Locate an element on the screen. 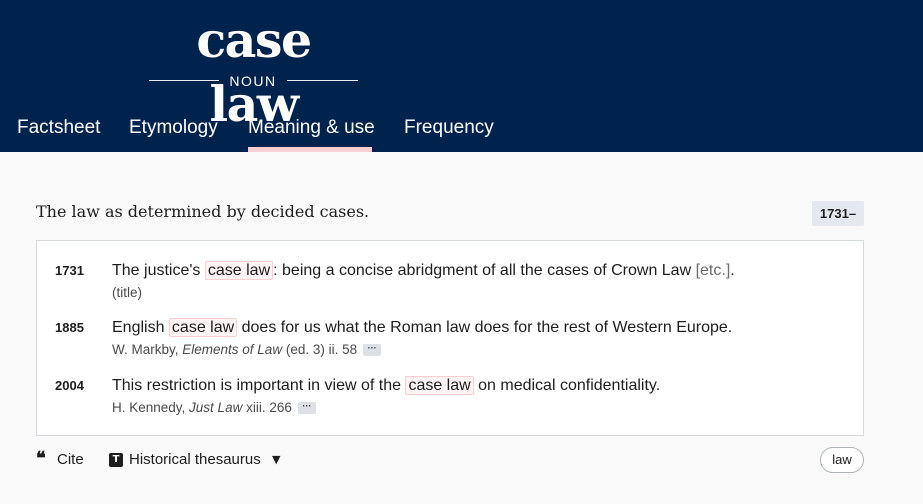  quotation-text-end: . is located at coordinates (732, 270).